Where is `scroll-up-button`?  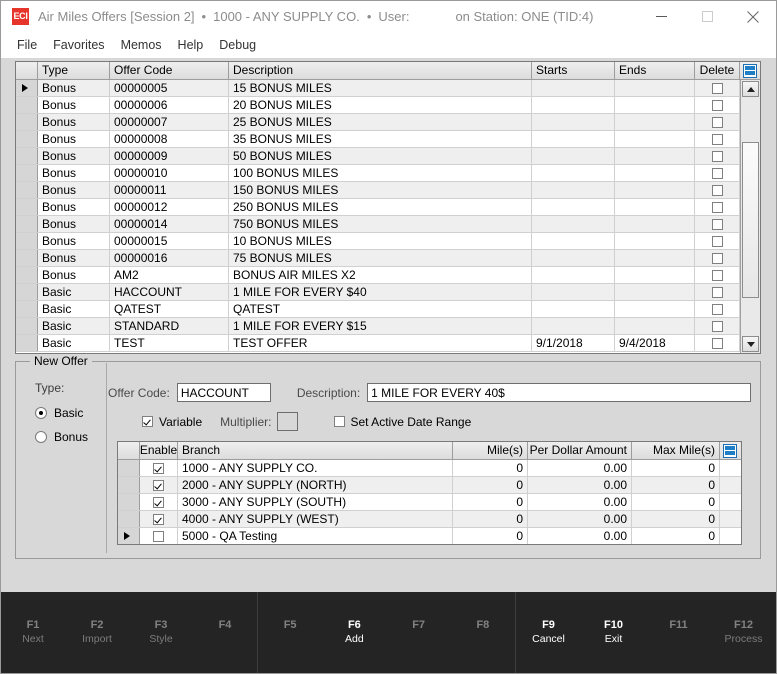
scroll-up-button is located at coordinates (750, 89).